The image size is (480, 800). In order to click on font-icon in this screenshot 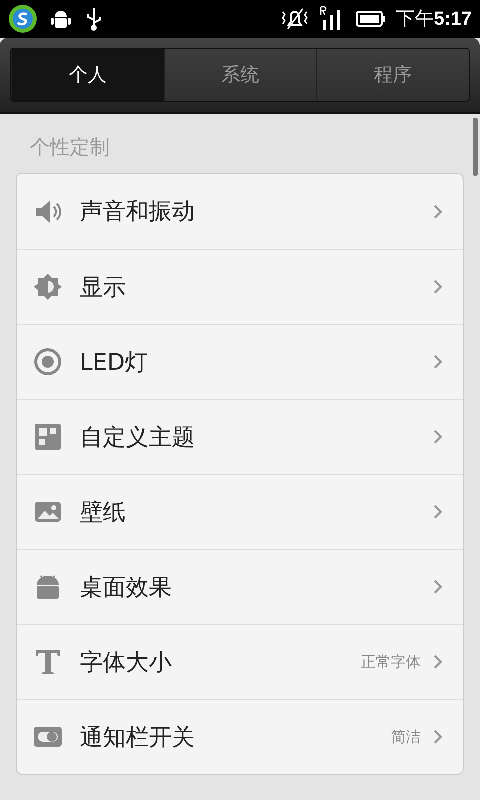, I will do `click(48, 662)`.